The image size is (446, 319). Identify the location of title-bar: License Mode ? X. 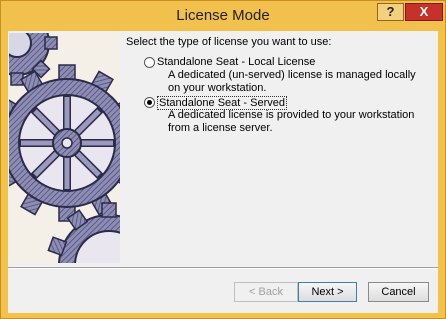
(223, 16).